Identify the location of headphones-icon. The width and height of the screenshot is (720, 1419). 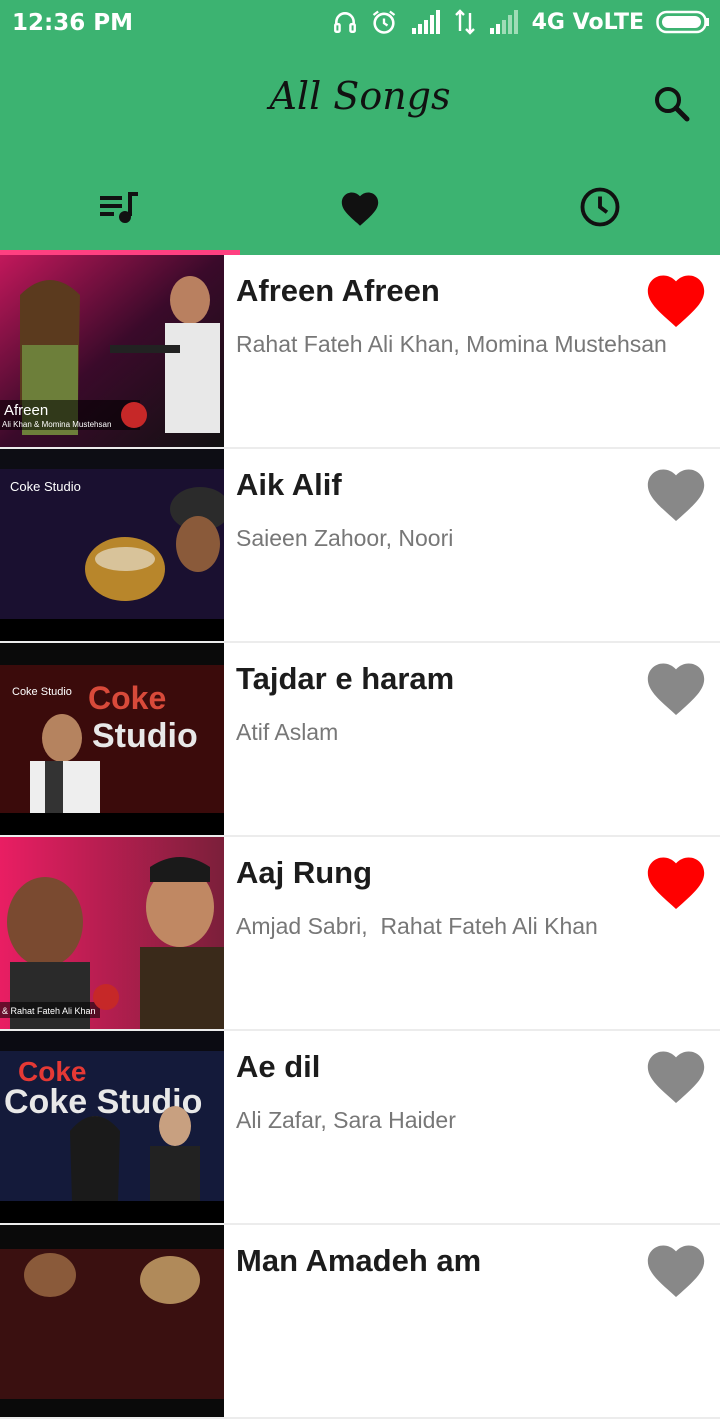
(344, 22).